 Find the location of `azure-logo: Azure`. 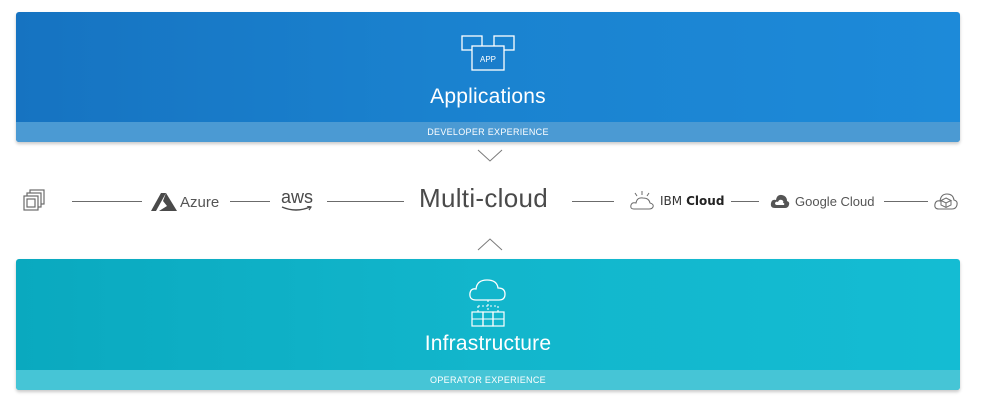

azure-logo: Azure is located at coordinates (185, 202).